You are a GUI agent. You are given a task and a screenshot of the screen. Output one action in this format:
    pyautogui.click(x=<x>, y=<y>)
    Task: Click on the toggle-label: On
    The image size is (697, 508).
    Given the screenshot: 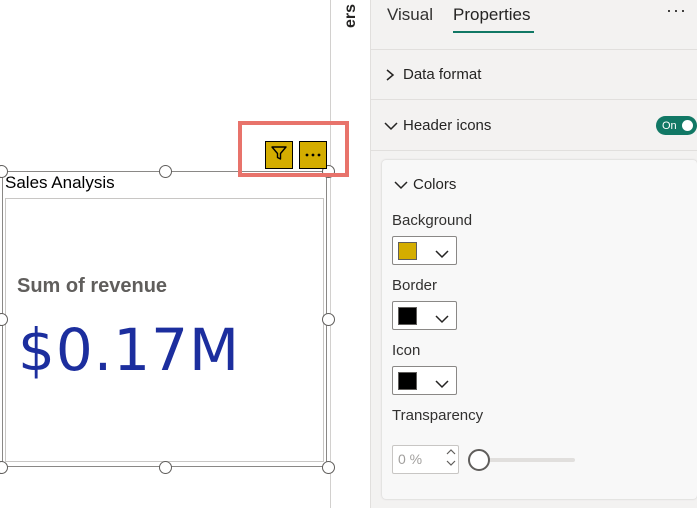 What is the action you would take?
    pyautogui.click(x=669, y=125)
    